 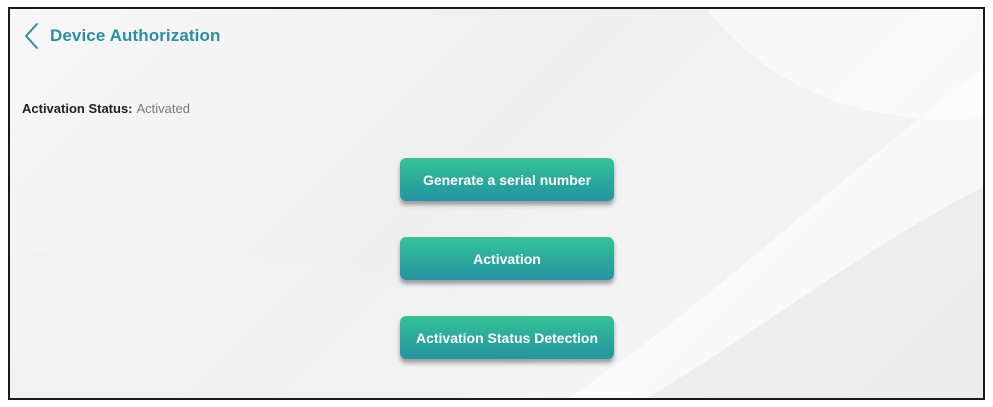 What do you see at coordinates (135, 35) in the screenshot?
I see `page-title: Device Authorization` at bounding box center [135, 35].